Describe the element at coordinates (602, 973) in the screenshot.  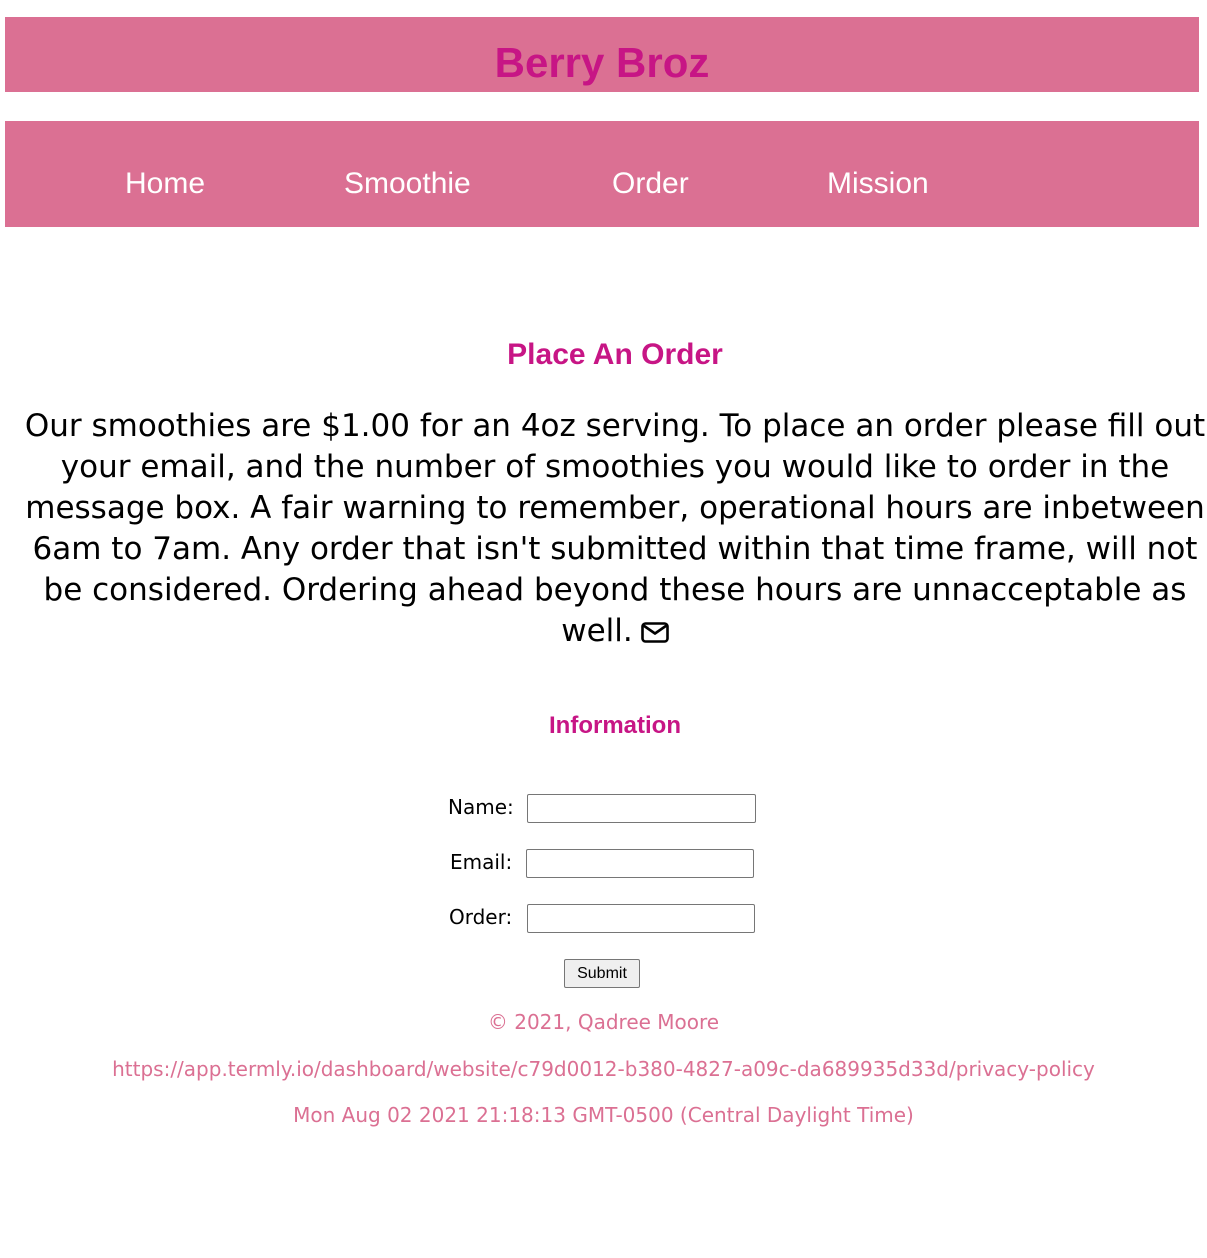
I see `submit-button: Submit` at that location.